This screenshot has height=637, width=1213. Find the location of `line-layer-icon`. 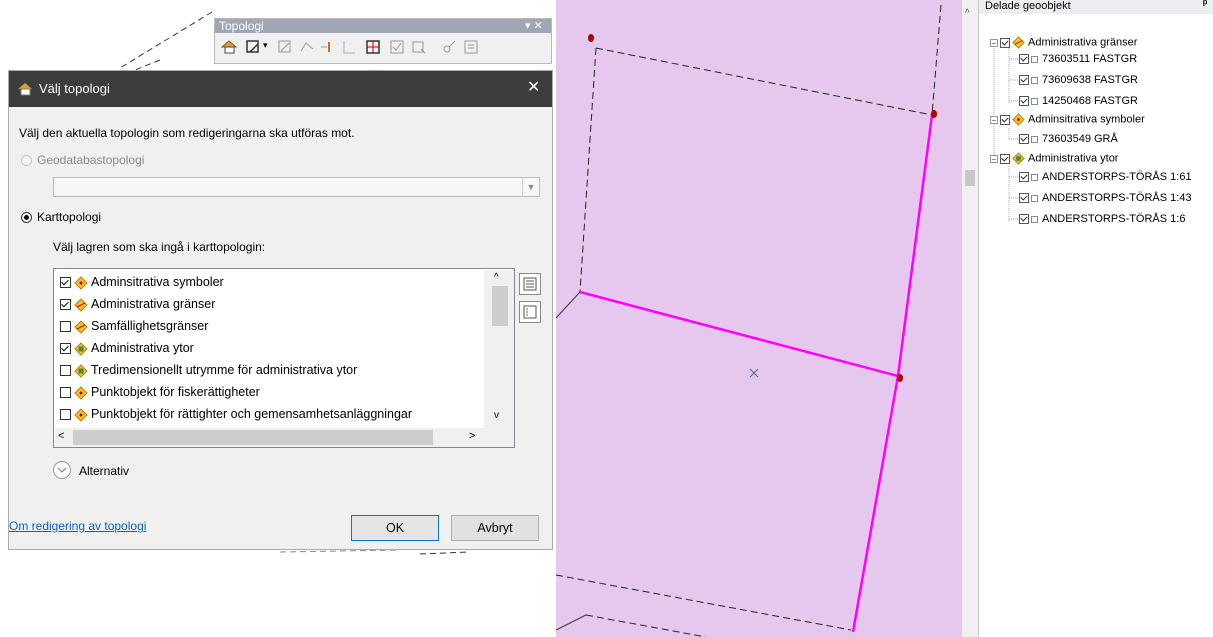

line-layer-icon is located at coordinates (81, 326).